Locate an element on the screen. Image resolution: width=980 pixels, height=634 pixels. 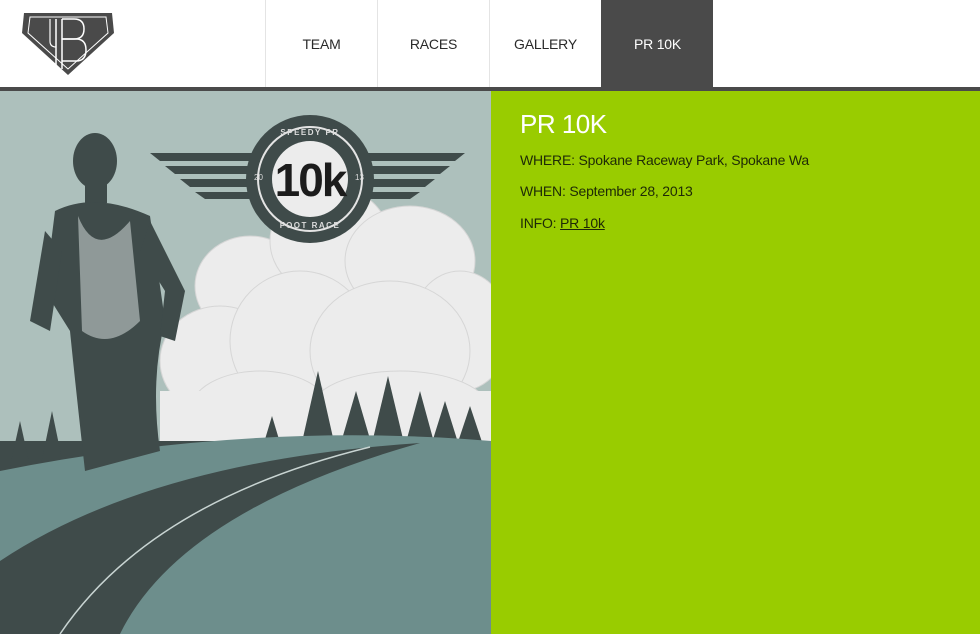
race-when-line: WHEN: September 28, 2013 is located at coordinates (606, 191).